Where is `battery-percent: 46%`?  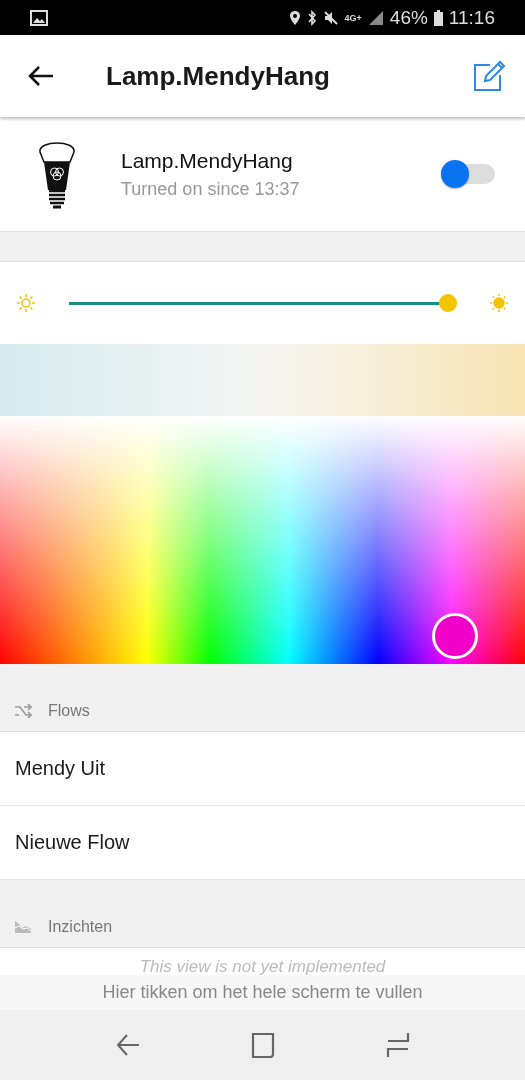 battery-percent: 46% is located at coordinates (408, 17).